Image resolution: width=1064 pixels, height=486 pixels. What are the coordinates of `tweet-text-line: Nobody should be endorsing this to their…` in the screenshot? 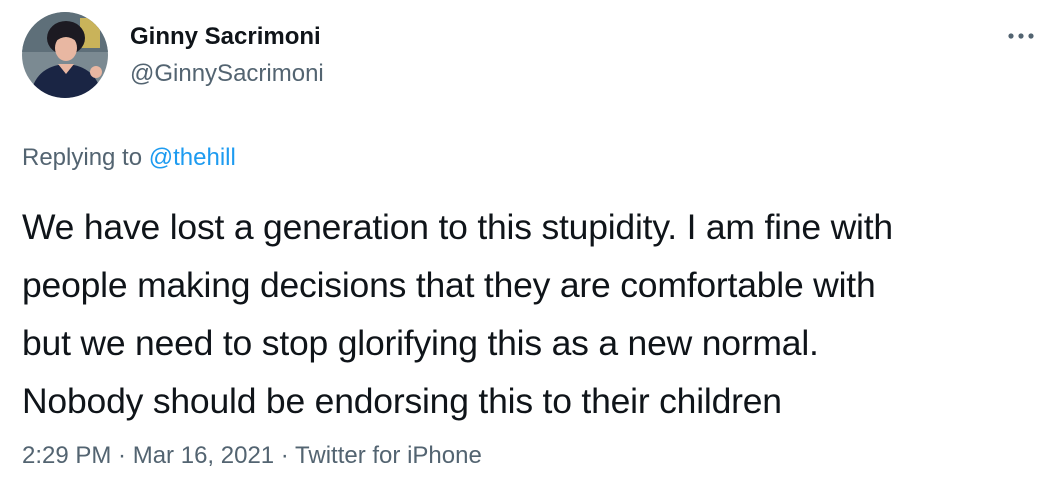 It's located at (402, 401).